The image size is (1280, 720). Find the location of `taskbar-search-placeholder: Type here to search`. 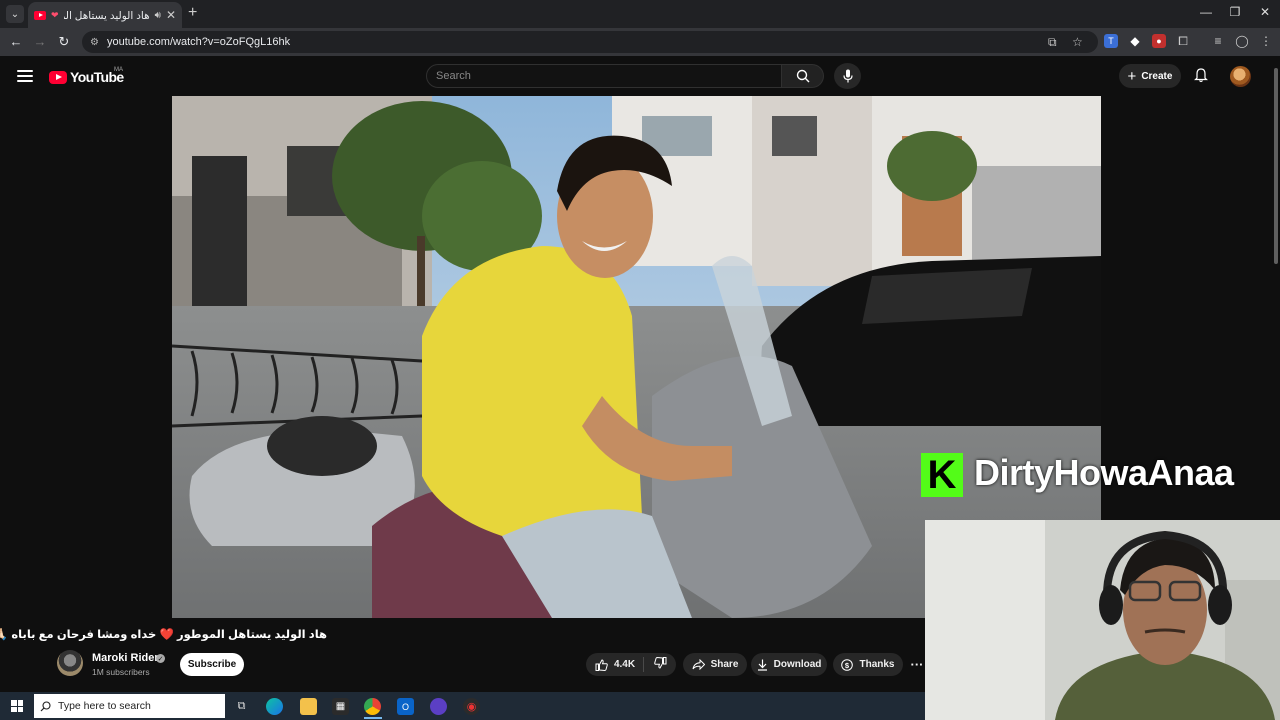

taskbar-search-placeholder: Type here to search is located at coordinates (104, 706).